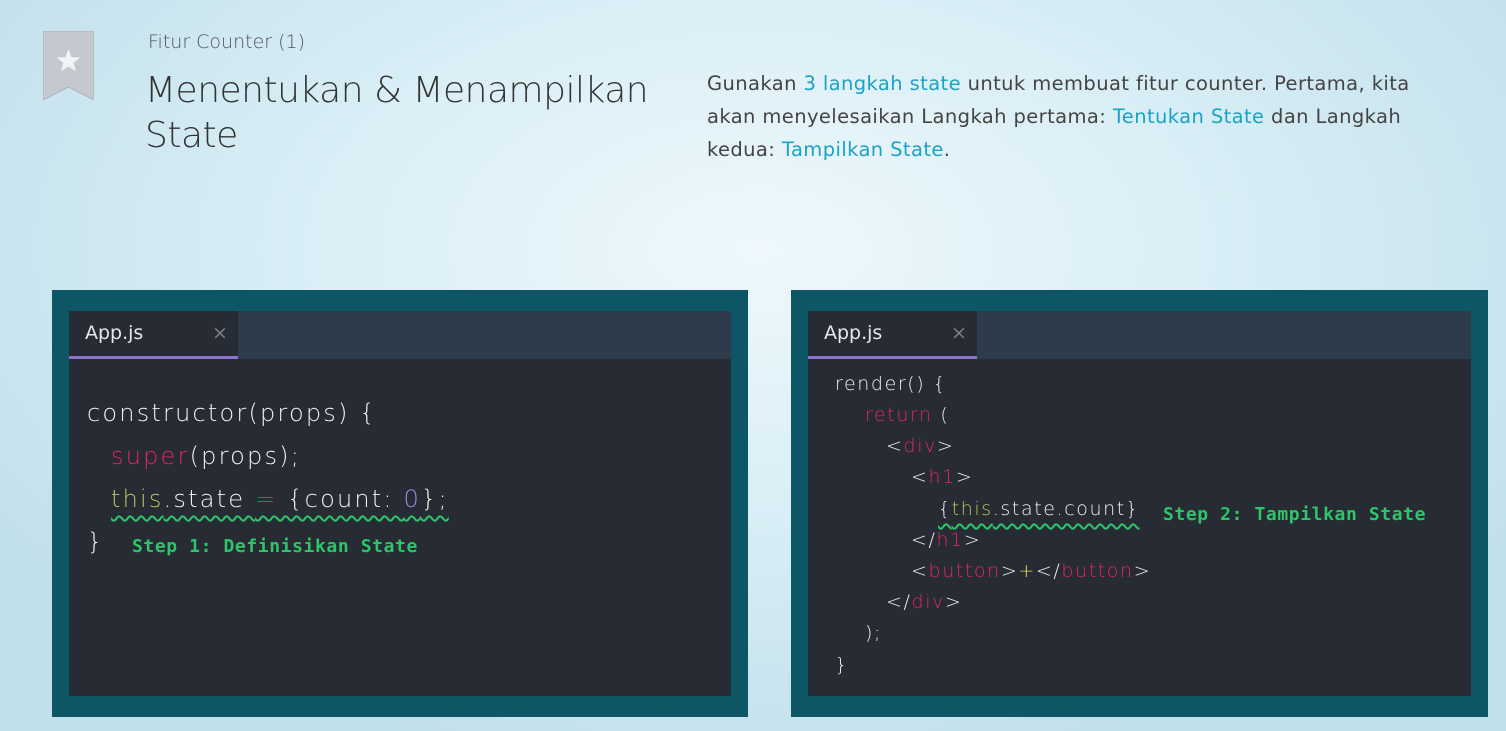  What do you see at coordinates (862, 149) in the screenshot?
I see `highlight-tampilkan-state: Tampilkan State` at bounding box center [862, 149].